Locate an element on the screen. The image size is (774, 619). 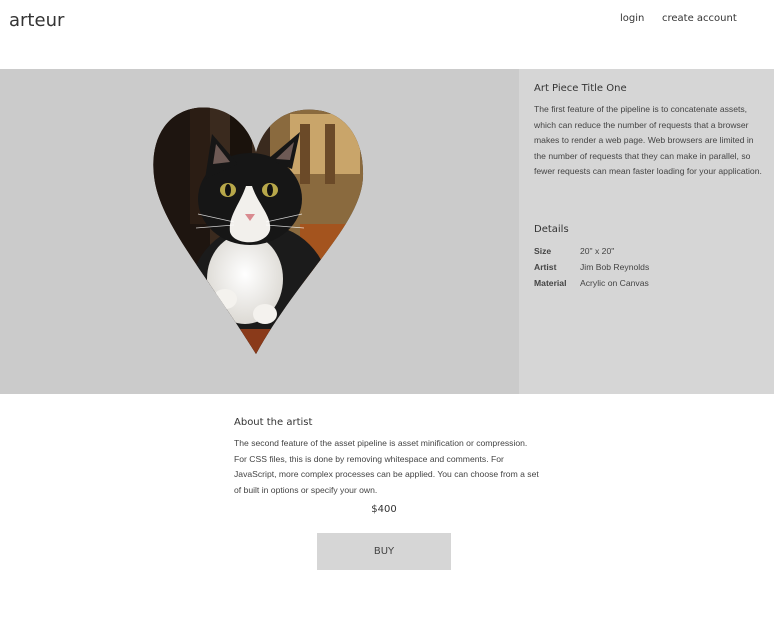
create-account-link: create account is located at coordinates (699, 18).